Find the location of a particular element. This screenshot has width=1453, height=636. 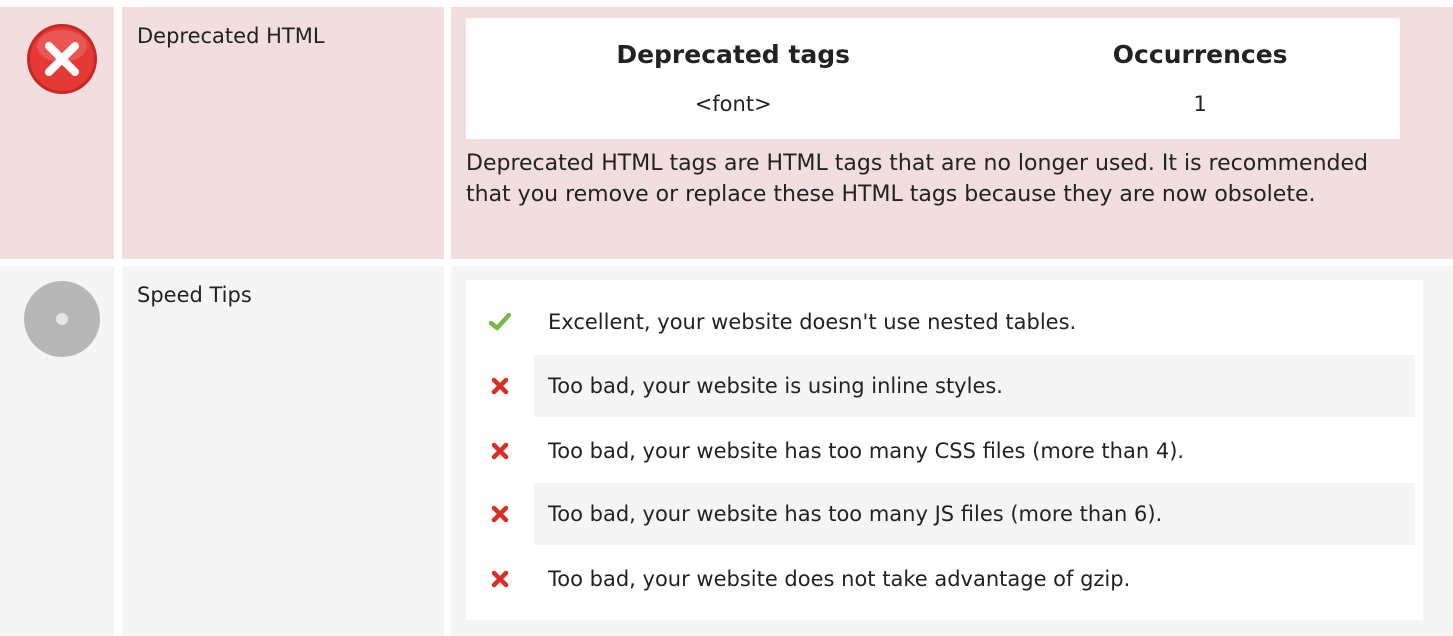

deprecated-html-label-cell: Deprecated HTML is located at coordinates (283, 133).